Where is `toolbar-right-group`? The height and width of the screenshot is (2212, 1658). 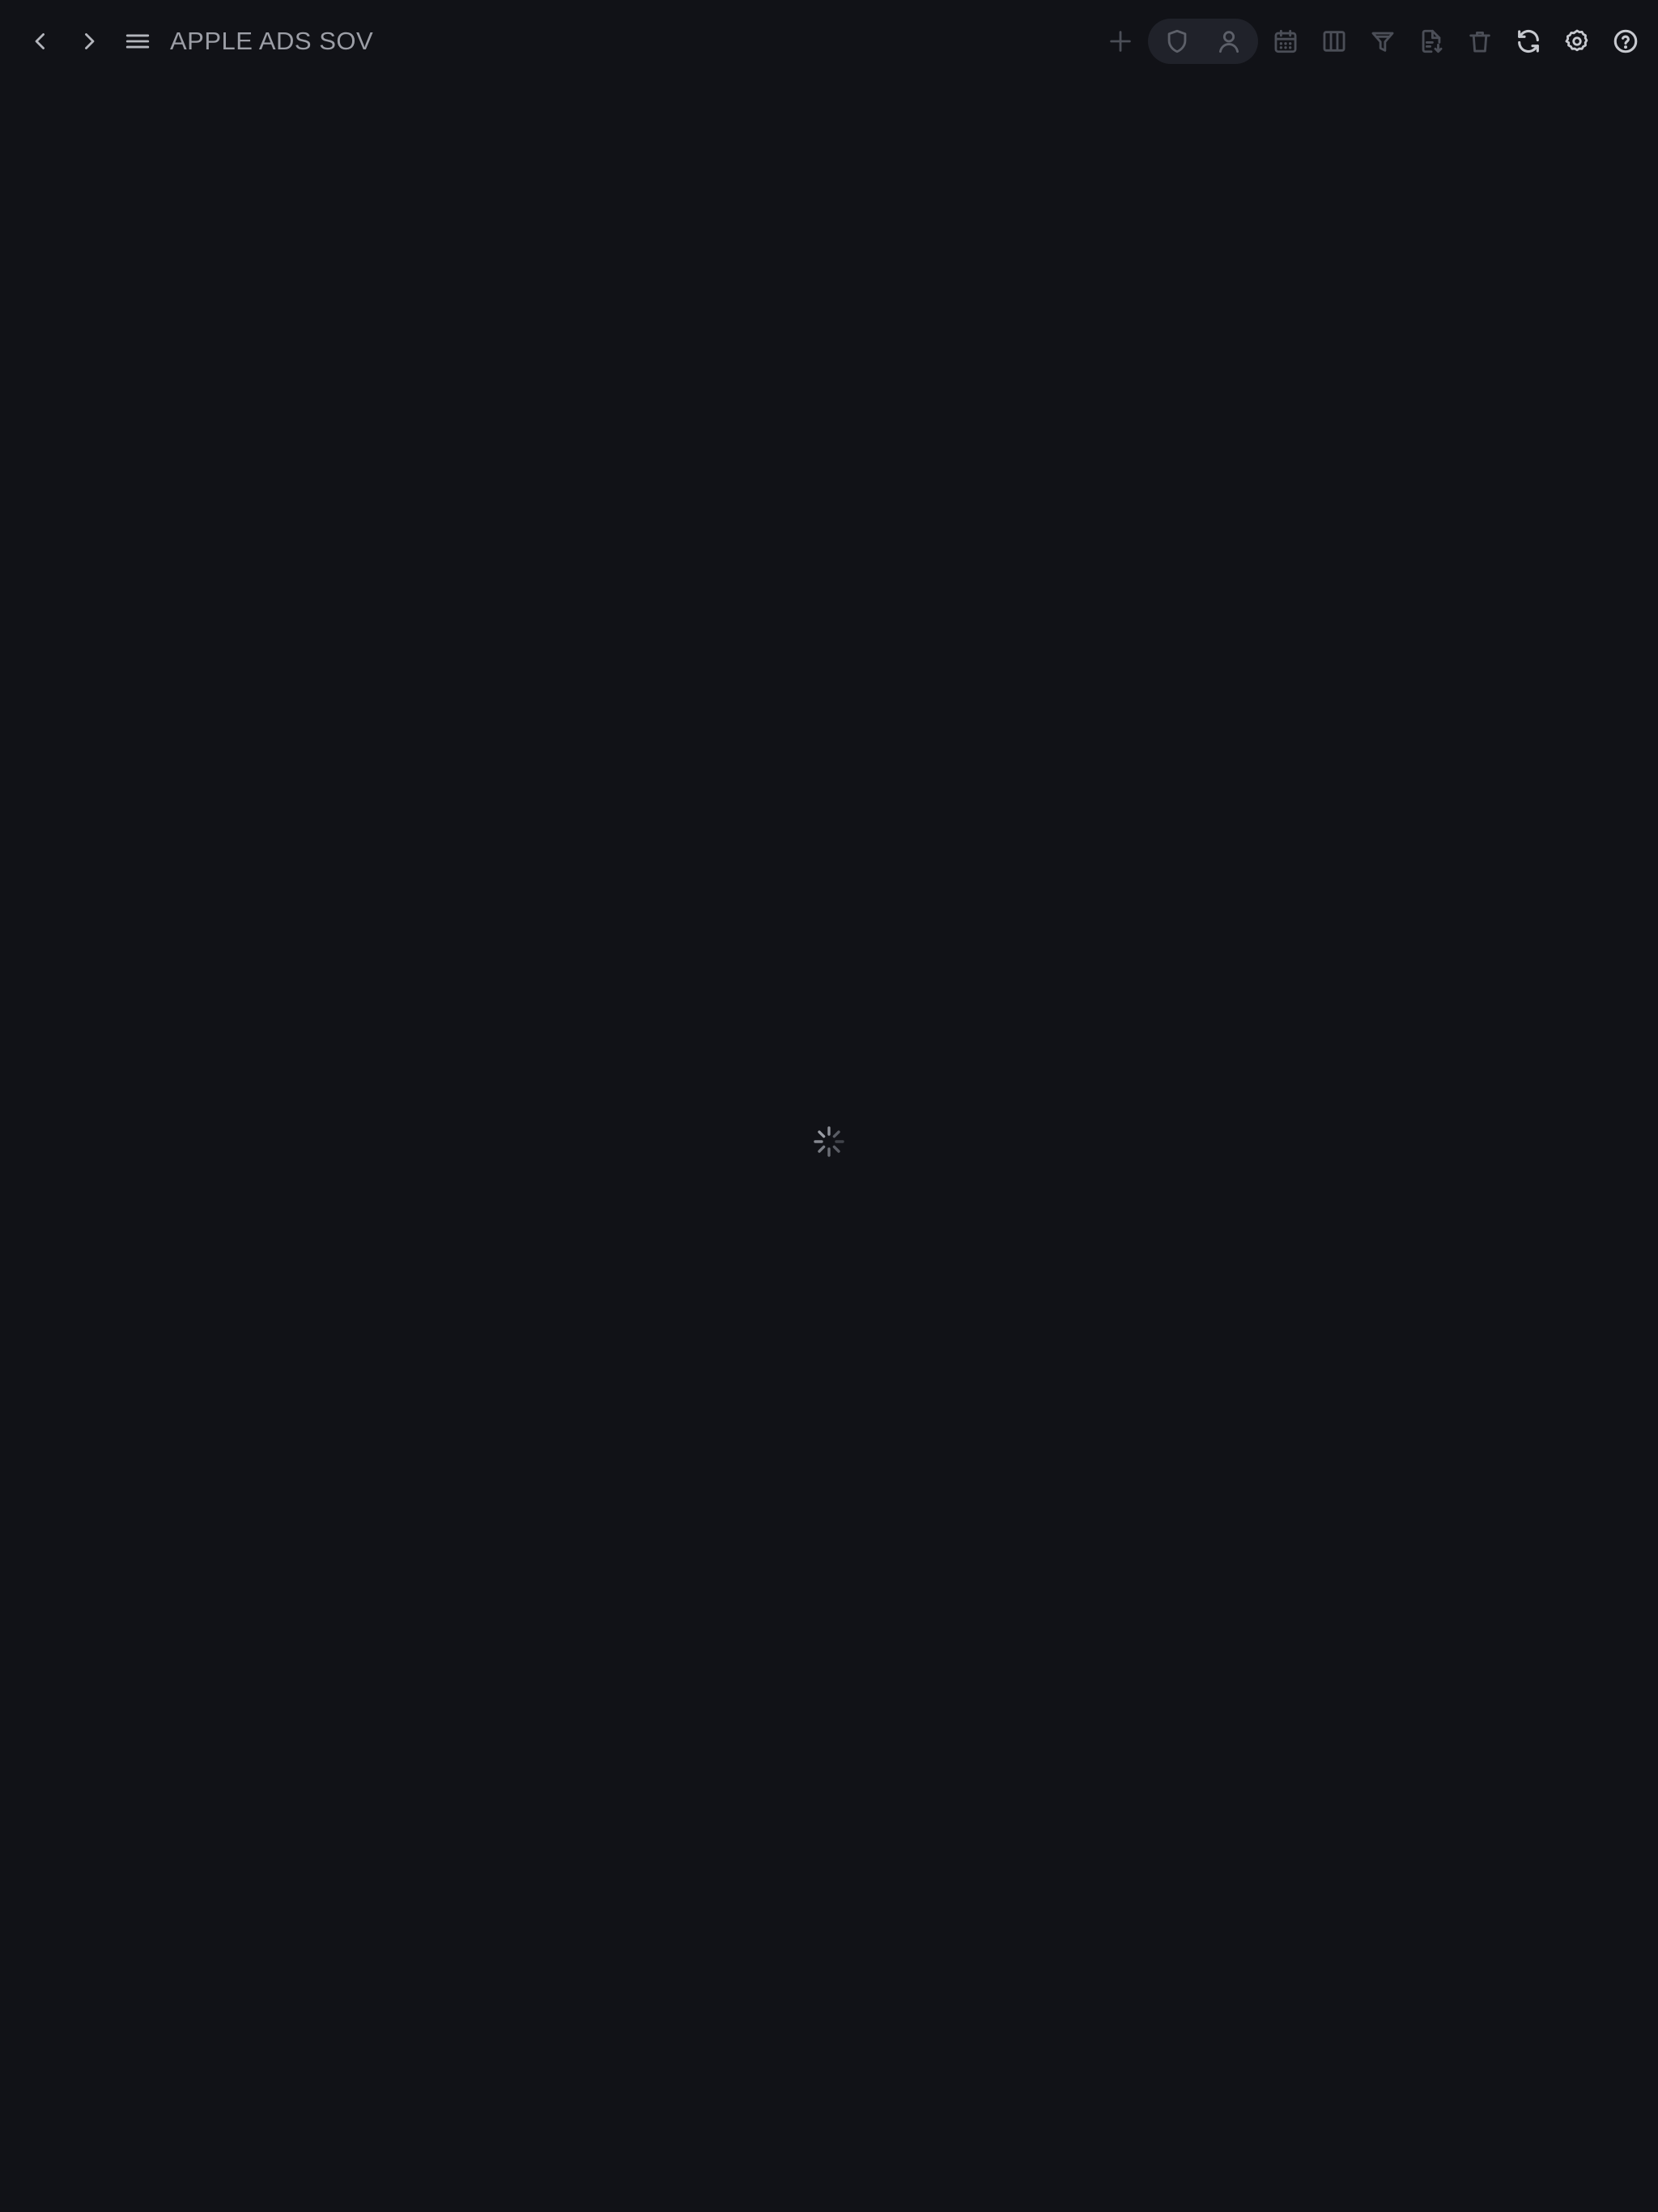 toolbar-right-group is located at coordinates (1373, 42).